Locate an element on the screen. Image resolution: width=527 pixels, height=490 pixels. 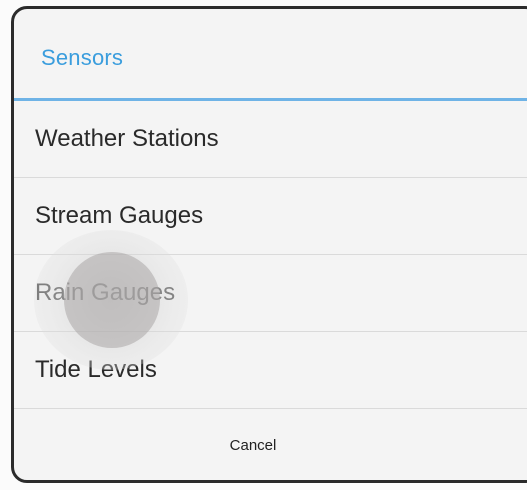
dialog-title: Sensors is located at coordinates (82, 57).